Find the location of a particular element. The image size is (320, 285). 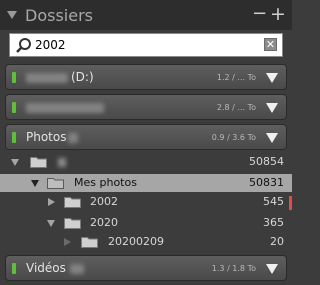

panel-title: Dossiers is located at coordinates (59, 15).